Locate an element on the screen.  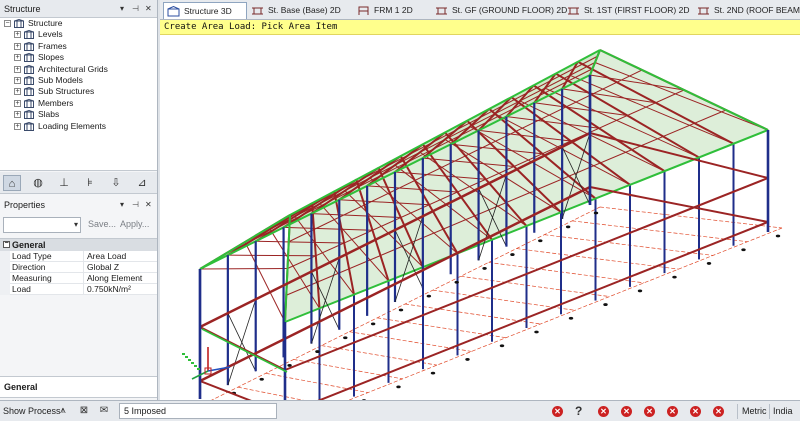
frame-tab-icon: ⊧ is located at coordinates (90, 183).